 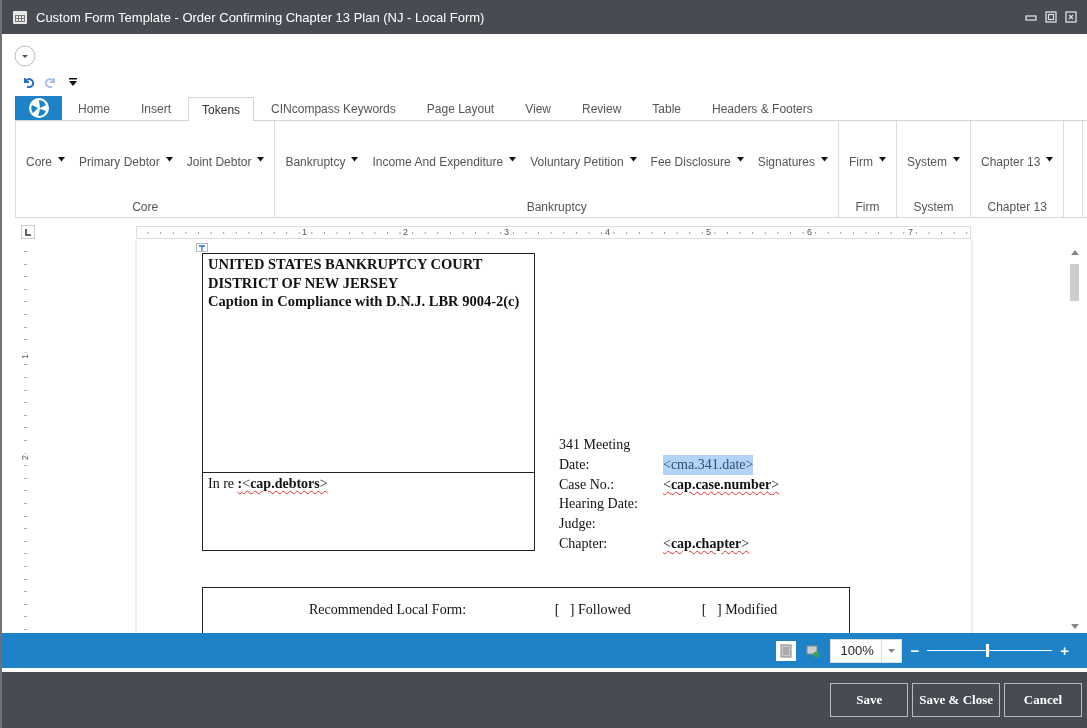 I want to click on local-form-label: Recommended Local Form:, so click(x=388, y=609).